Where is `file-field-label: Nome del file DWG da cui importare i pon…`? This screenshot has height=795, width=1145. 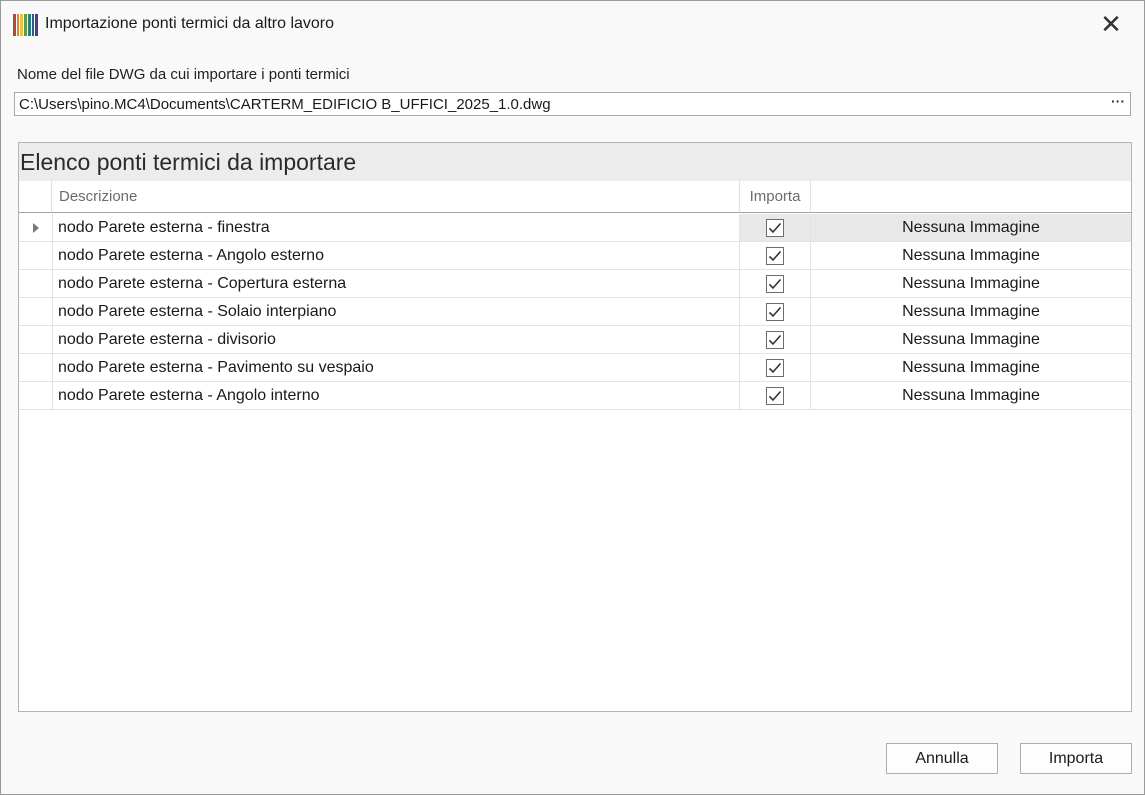
file-field-label: Nome del file DWG da cui importare i pon… is located at coordinates (183, 74).